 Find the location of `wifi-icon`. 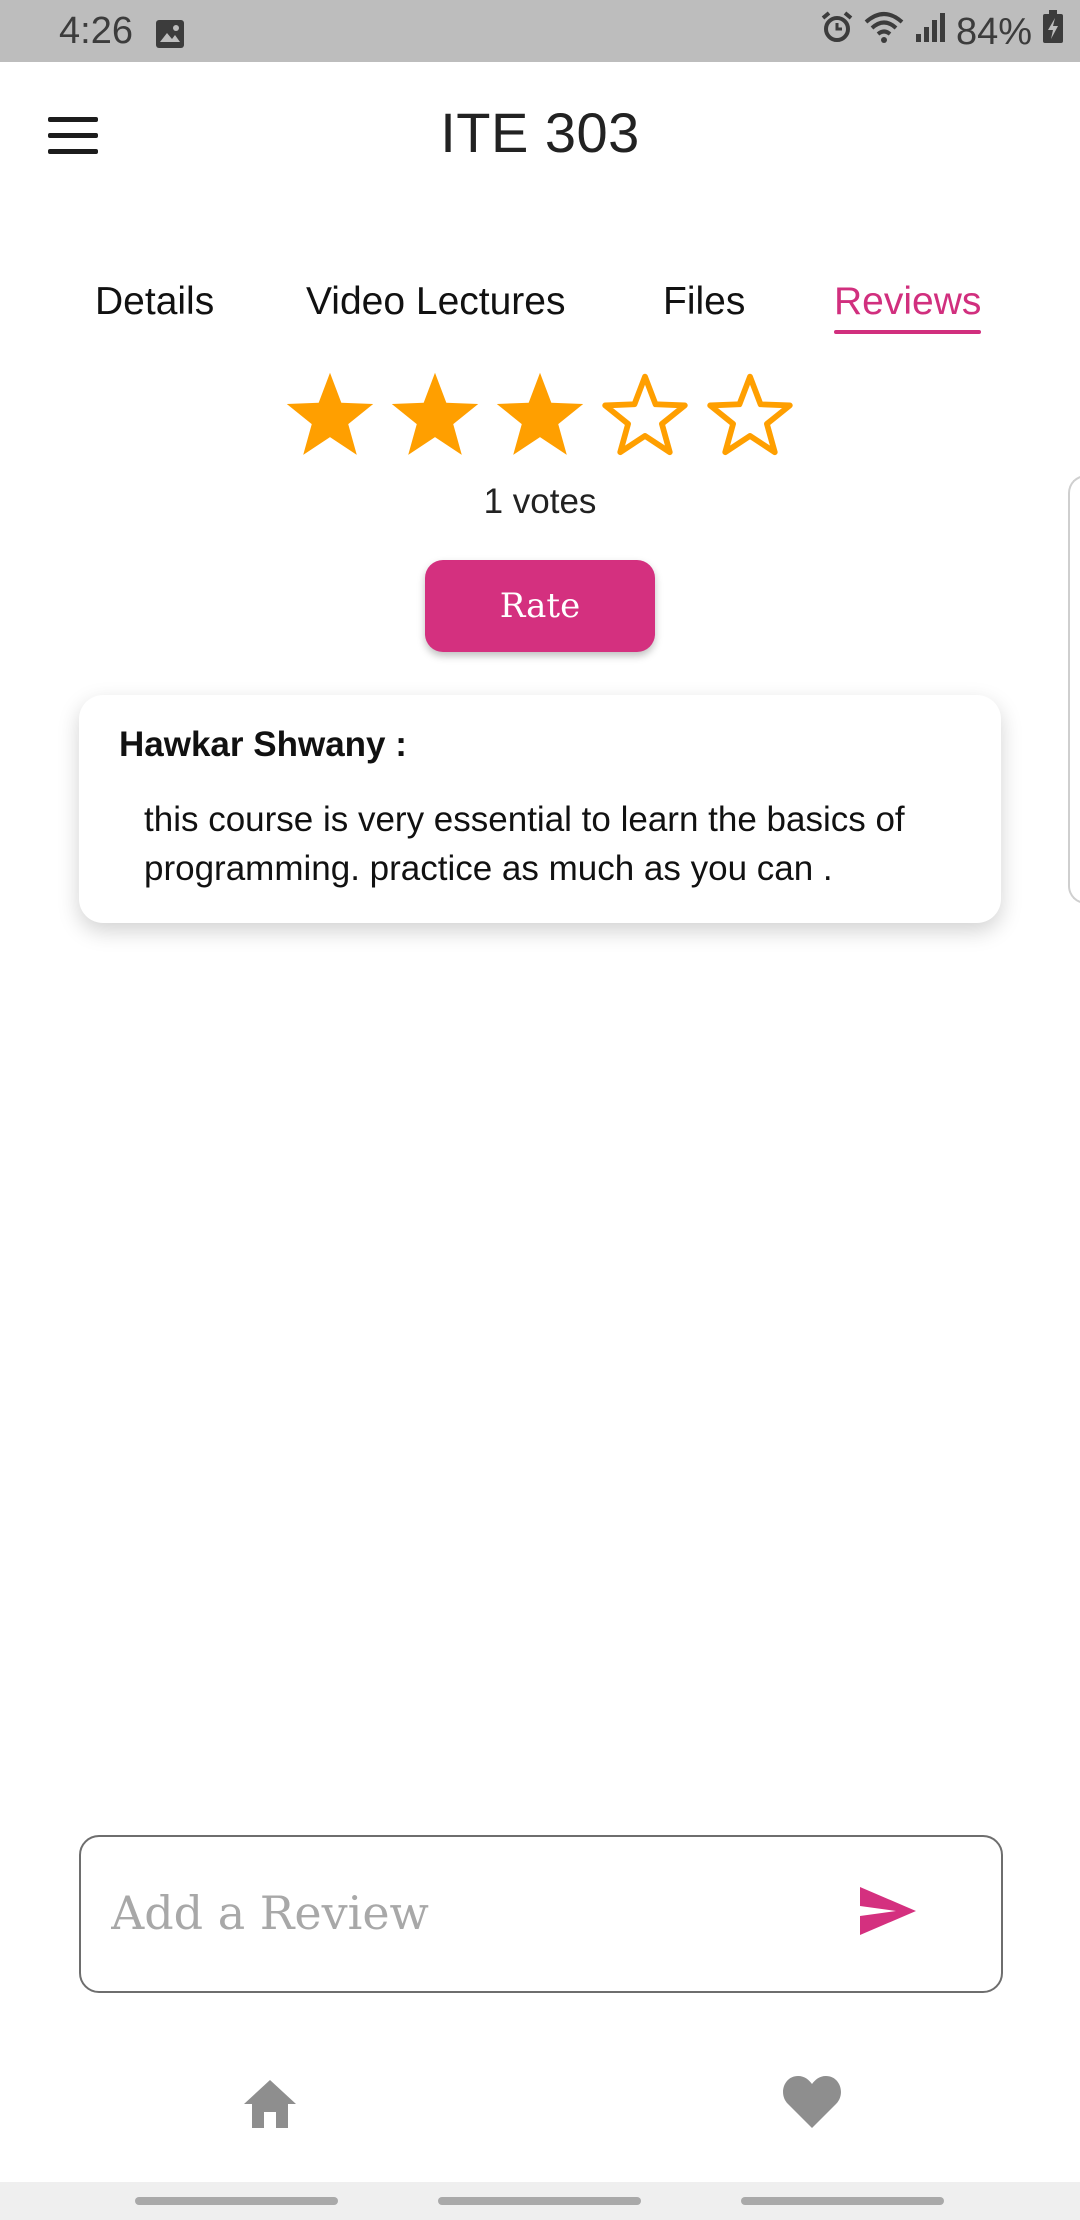

wifi-icon is located at coordinates (884, 32).